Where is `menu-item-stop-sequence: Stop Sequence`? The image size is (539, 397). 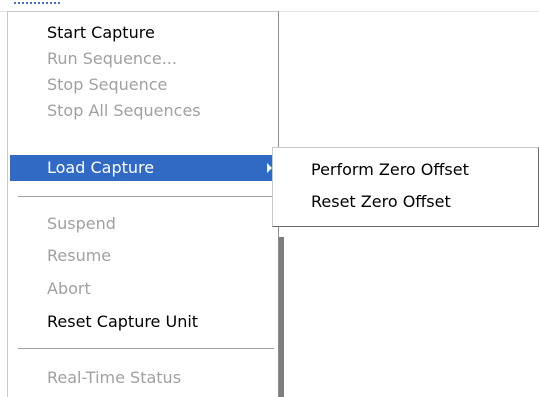
menu-item-stop-sequence: Stop Sequence is located at coordinates (143, 85).